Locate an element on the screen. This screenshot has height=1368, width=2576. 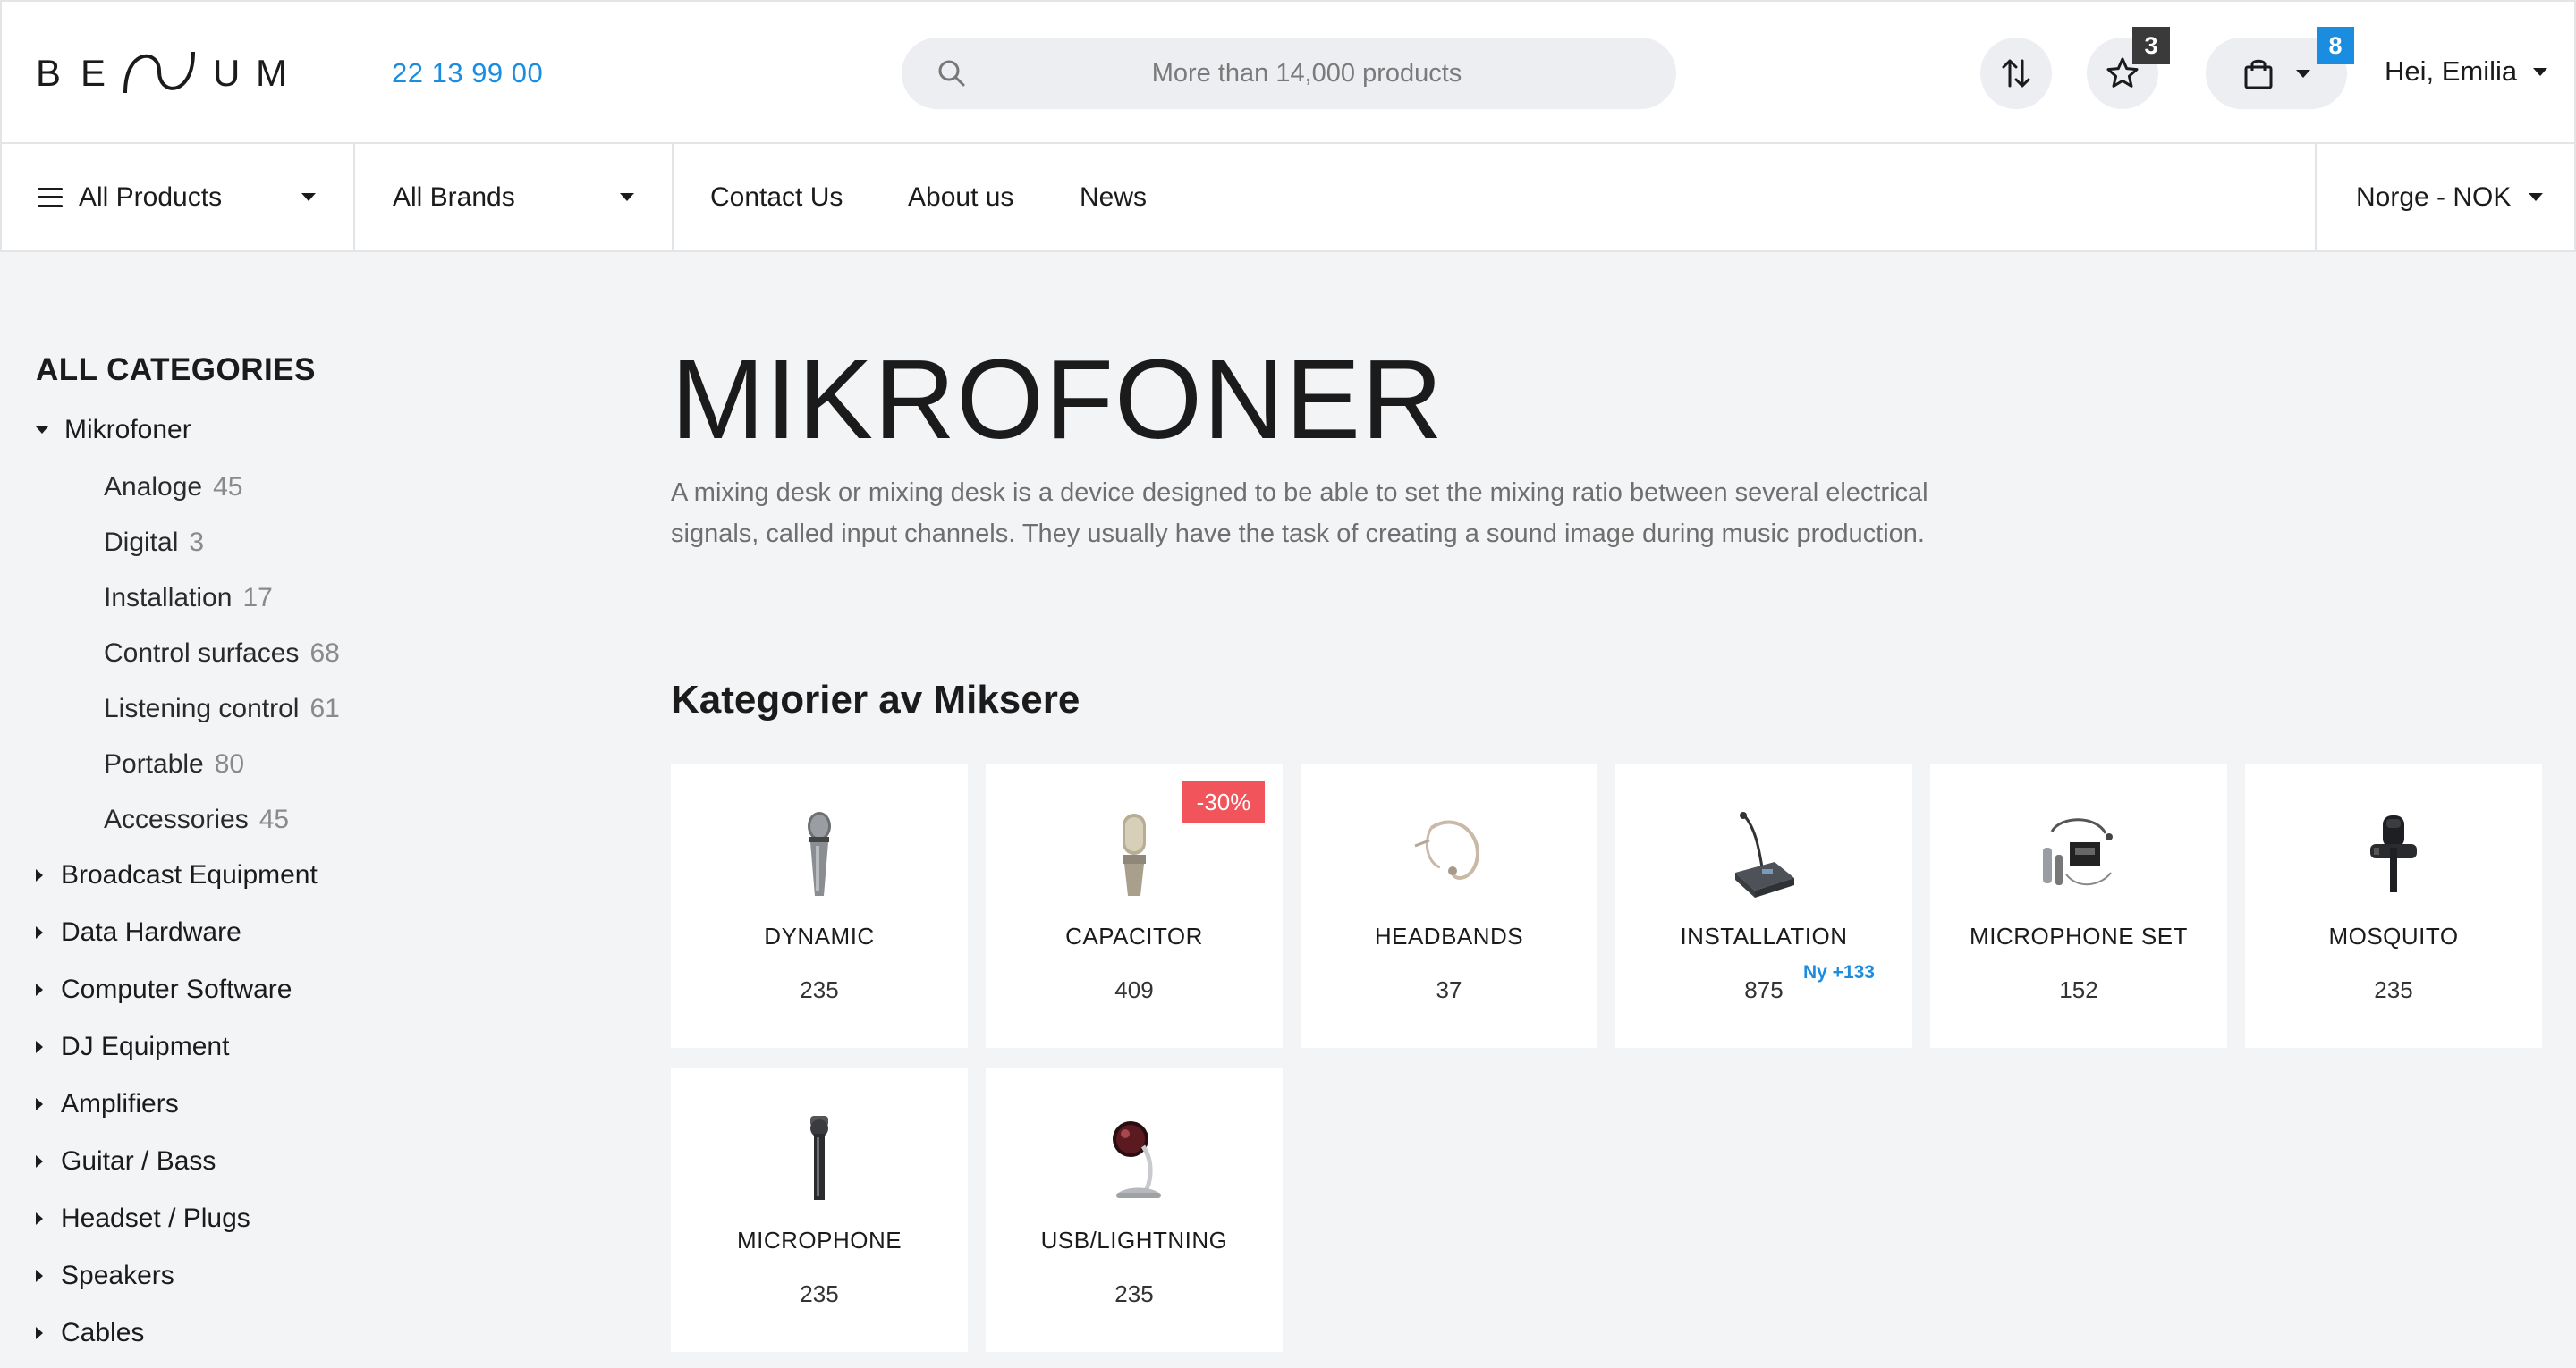
sidebar-category-label: Mikrofoner is located at coordinates (127, 430).